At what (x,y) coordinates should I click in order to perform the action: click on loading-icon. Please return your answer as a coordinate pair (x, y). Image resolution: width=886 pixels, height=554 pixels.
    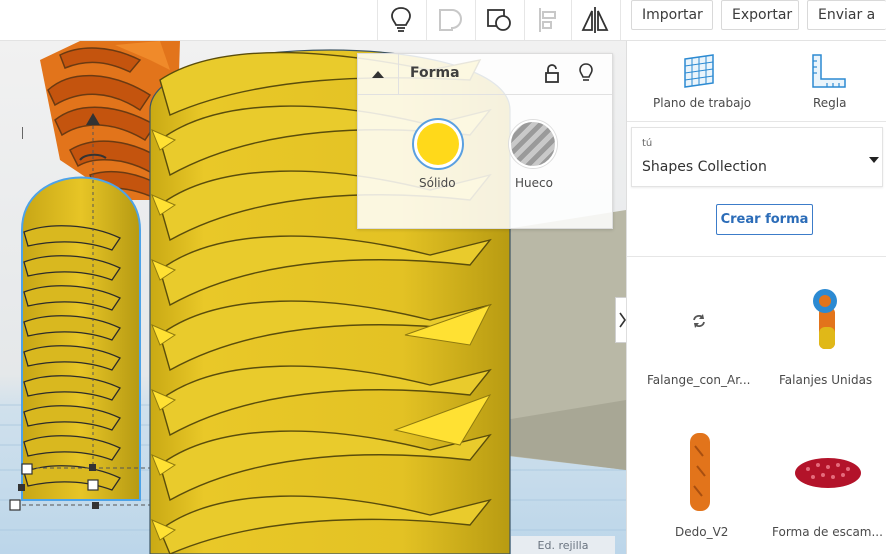
    Looking at the image, I should click on (699, 321).